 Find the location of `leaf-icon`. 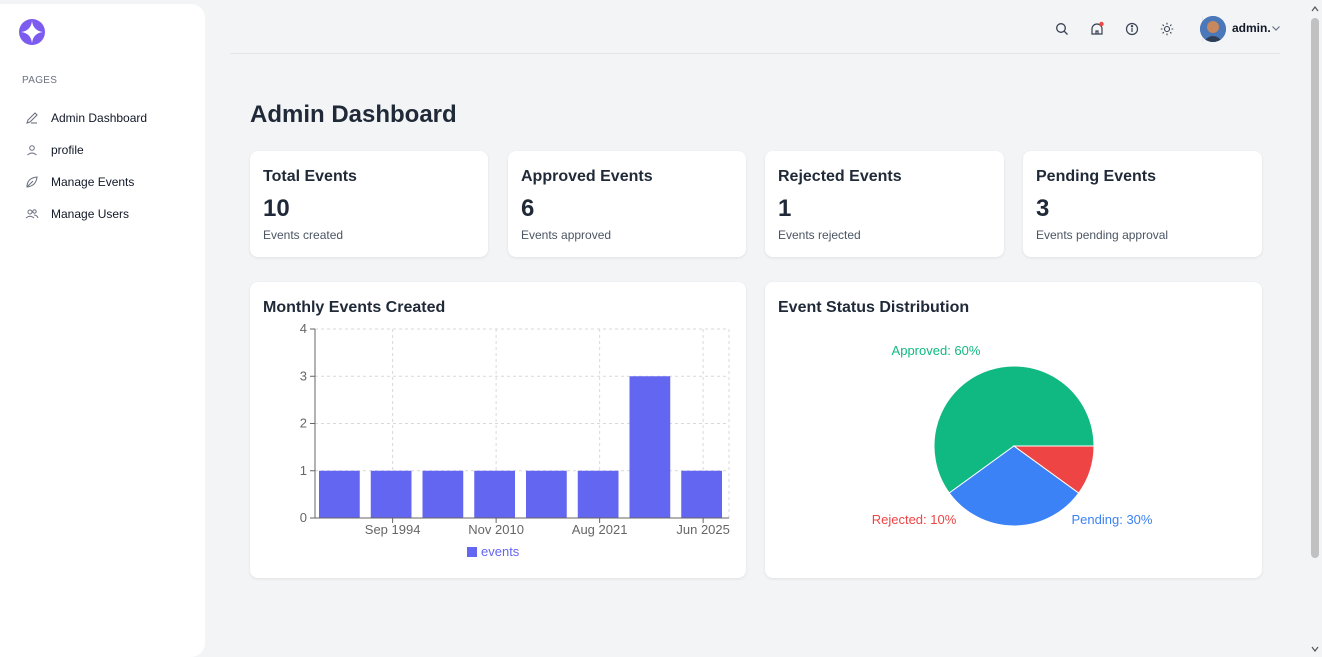

leaf-icon is located at coordinates (32, 182).